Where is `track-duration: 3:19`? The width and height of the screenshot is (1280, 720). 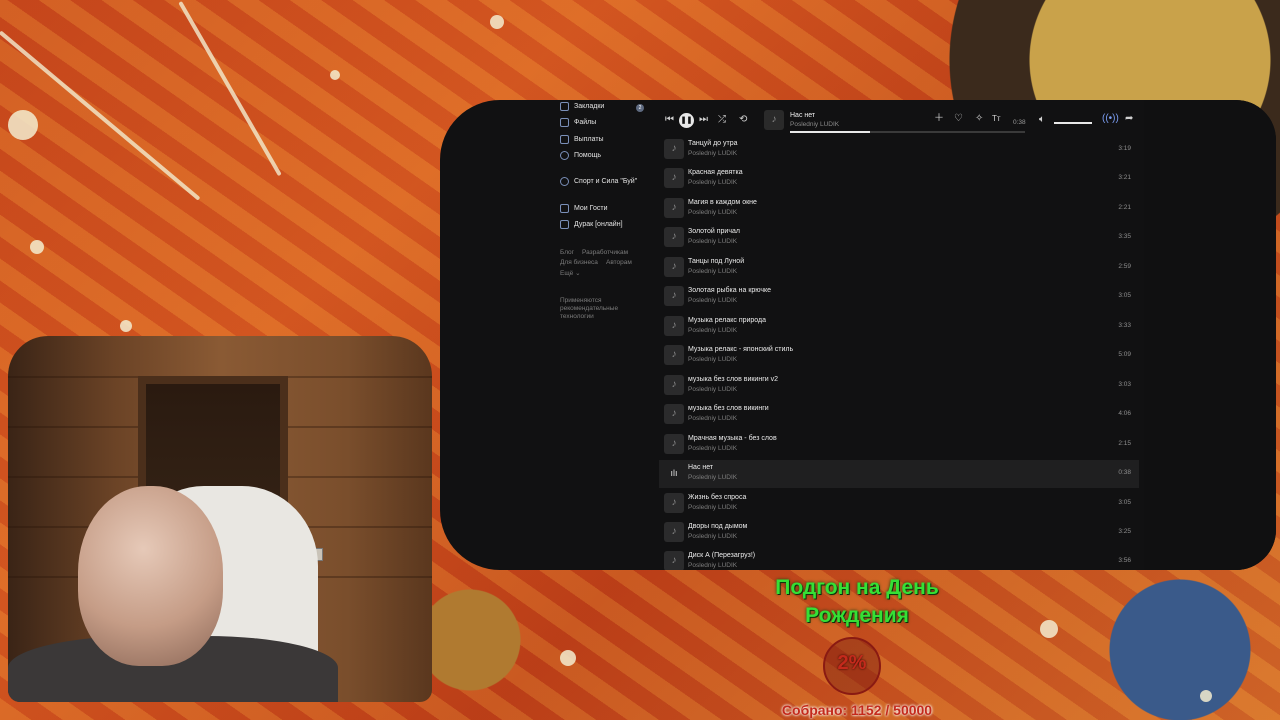 track-duration: 3:19 is located at coordinates (1124, 148).